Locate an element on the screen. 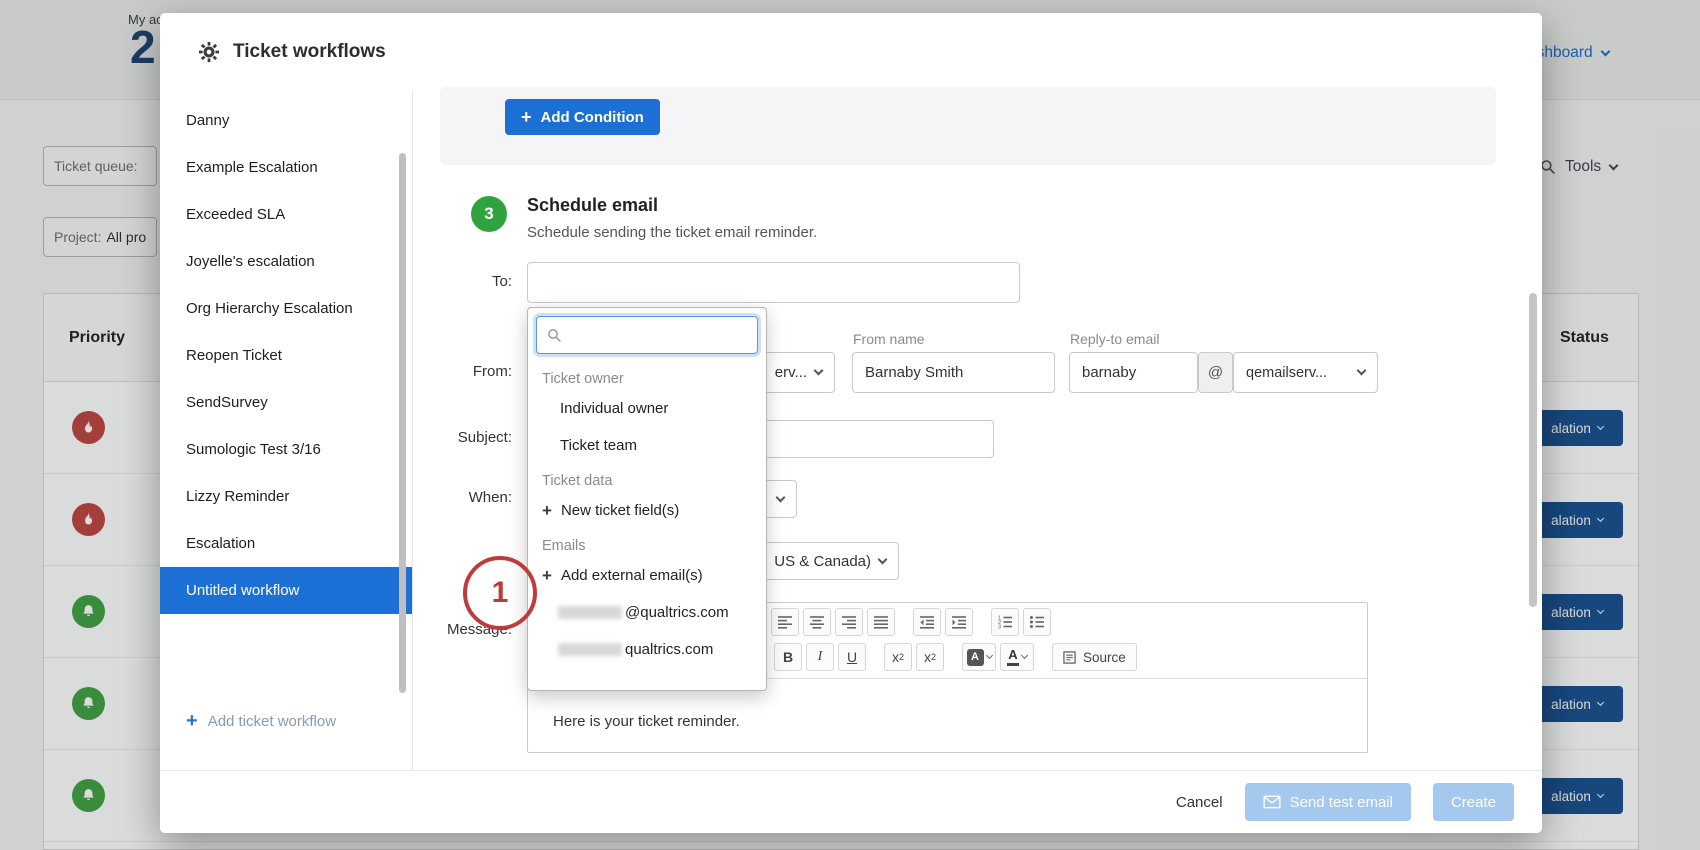 Image resolution: width=1700 pixels, height=850 pixels. superscript-digit: 2 is located at coordinates (933, 657).